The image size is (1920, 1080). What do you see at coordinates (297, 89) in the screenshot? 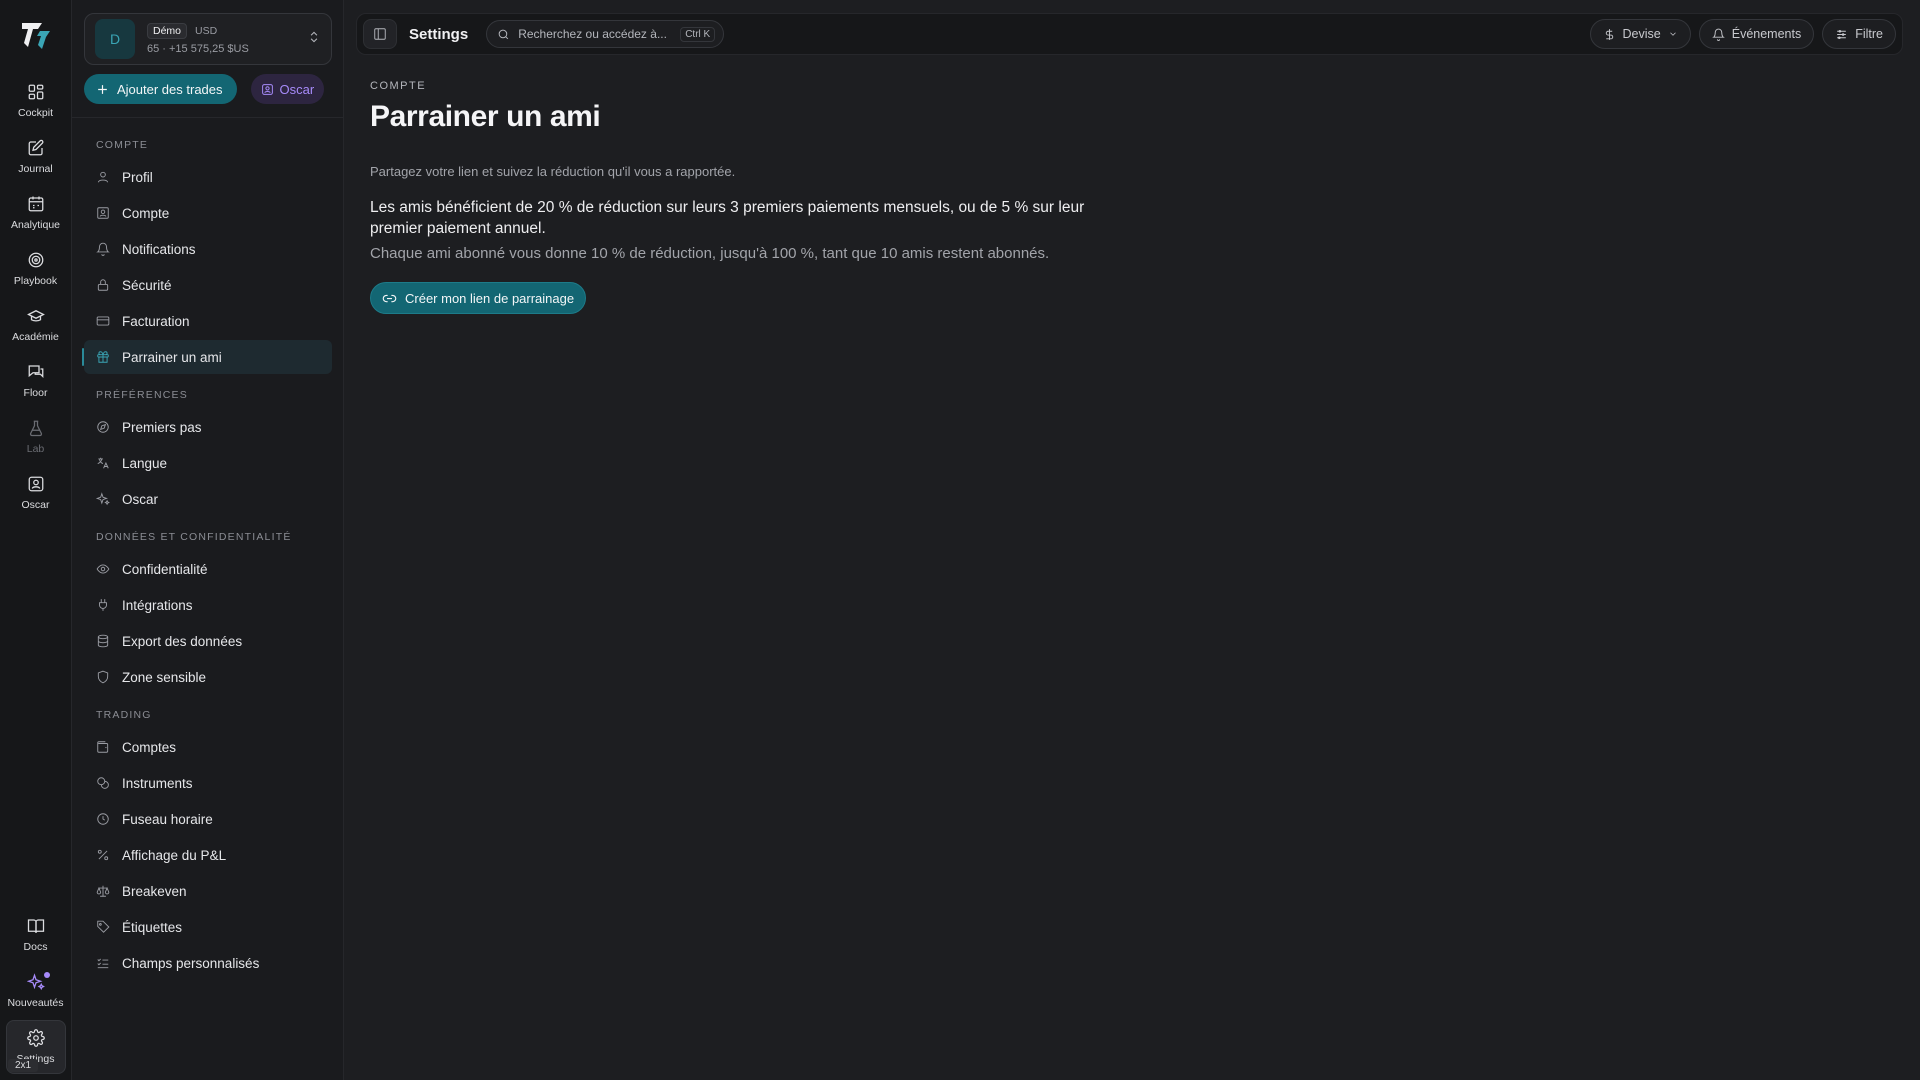
I see `oscar-label: Oscar` at bounding box center [297, 89].